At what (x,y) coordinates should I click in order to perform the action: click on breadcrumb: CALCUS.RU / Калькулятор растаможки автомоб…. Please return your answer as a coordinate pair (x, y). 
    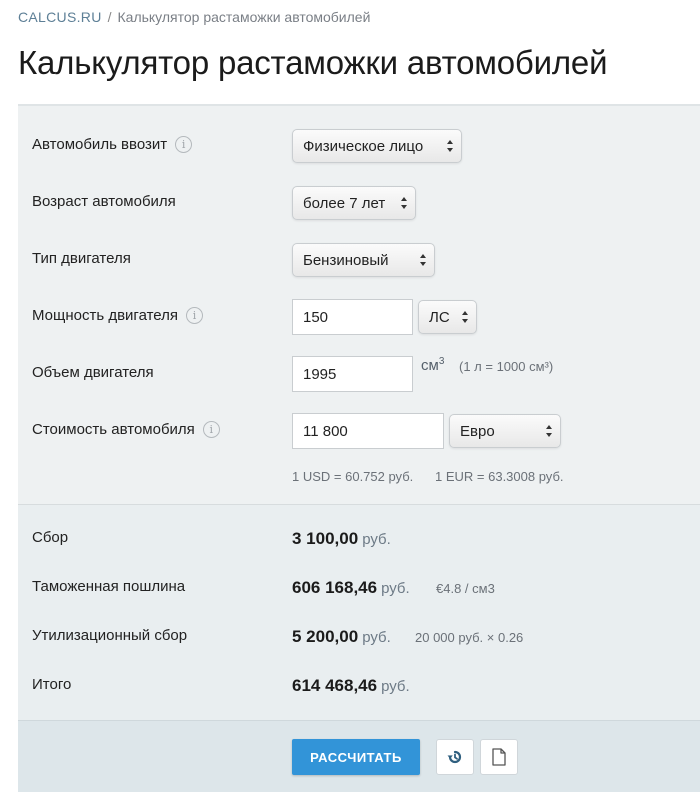
    Looking at the image, I should click on (194, 17).